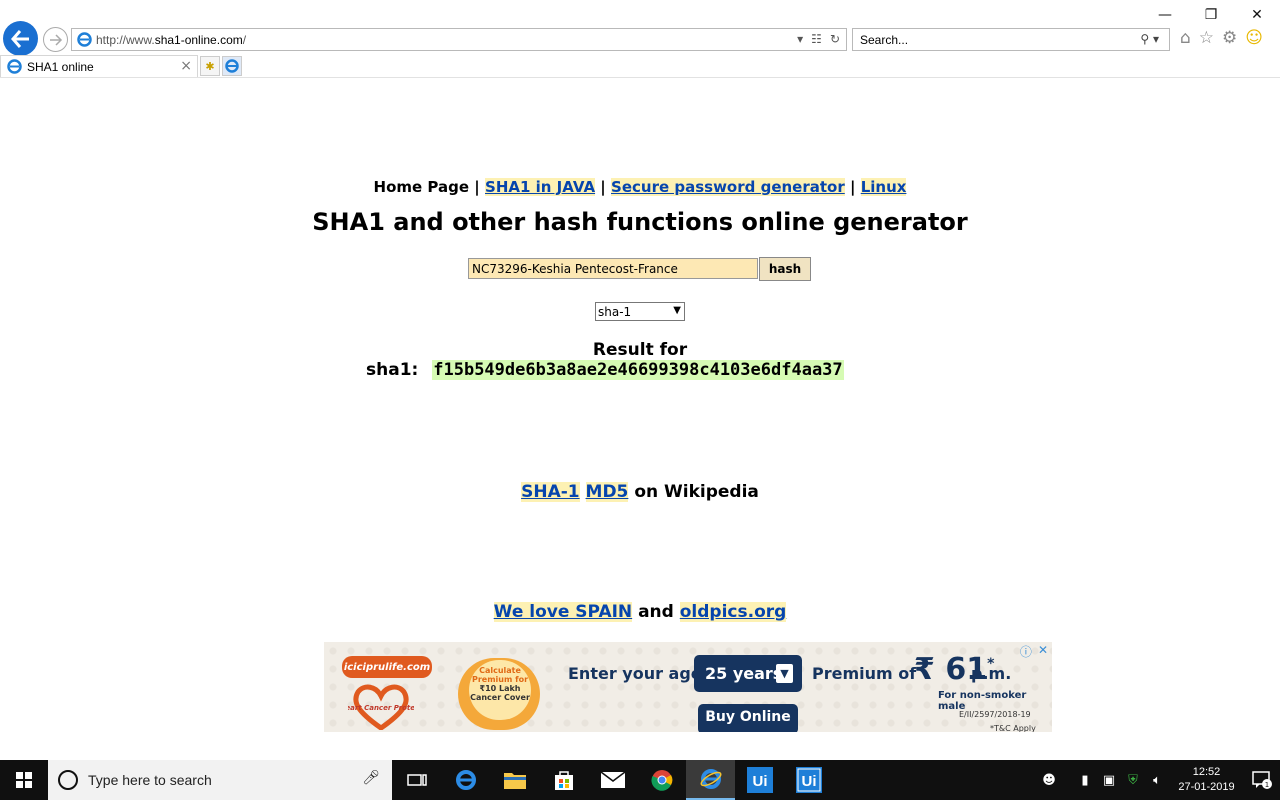 The height and width of the screenshot is (800, 1280). I want to click on ad-controls: ⓘ ✕, so click(1034, 651).